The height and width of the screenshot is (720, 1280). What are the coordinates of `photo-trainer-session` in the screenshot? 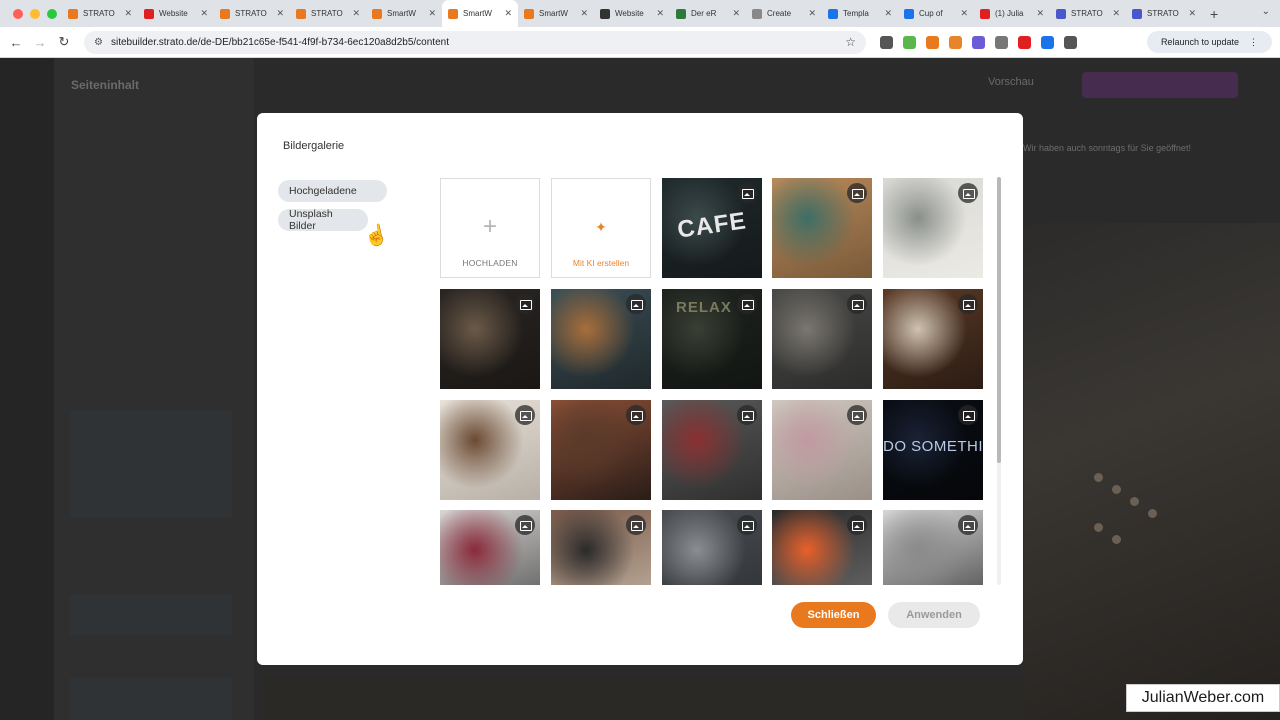 It's located at (490, 547).